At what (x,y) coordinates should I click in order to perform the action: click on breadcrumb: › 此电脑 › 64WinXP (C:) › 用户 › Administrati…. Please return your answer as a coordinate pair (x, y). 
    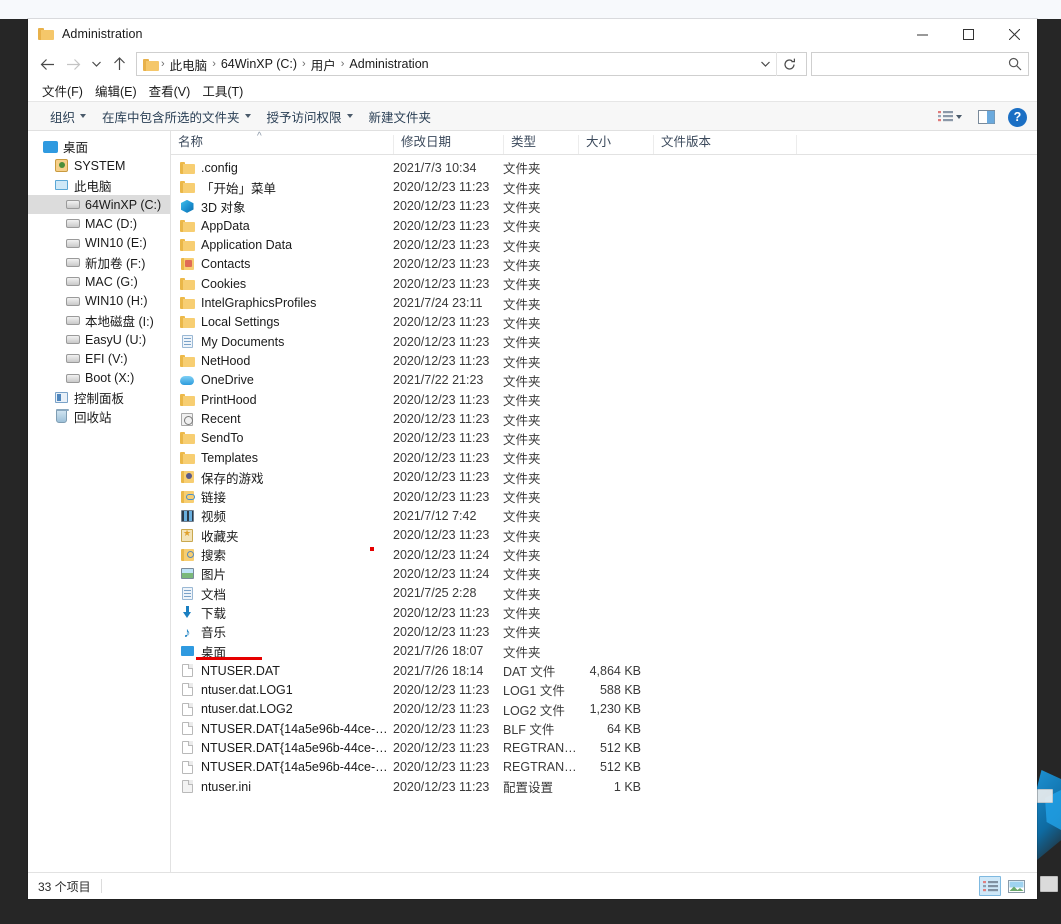
    Looking at the image, I should click on (448, 64).